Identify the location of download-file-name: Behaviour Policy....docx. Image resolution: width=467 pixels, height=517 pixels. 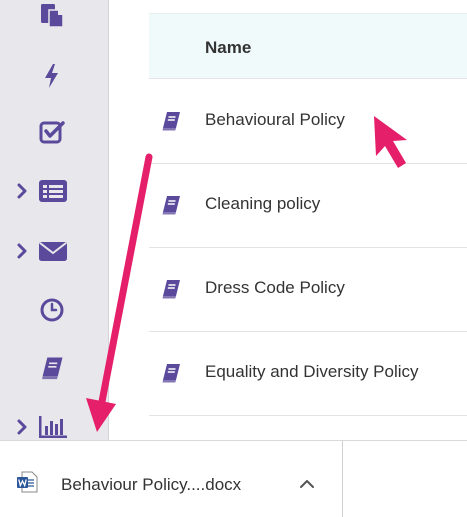
(151, 485).